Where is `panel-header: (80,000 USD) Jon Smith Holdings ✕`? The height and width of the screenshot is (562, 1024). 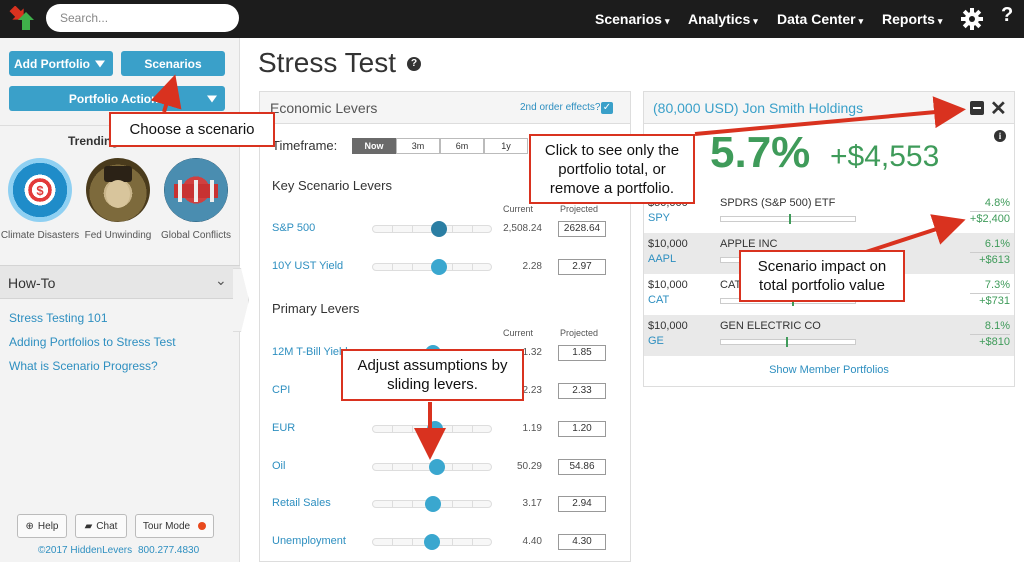 panel-header: (80,000 USD) Jon Smith Holdings ✕ is located at coordinates (829, 108).